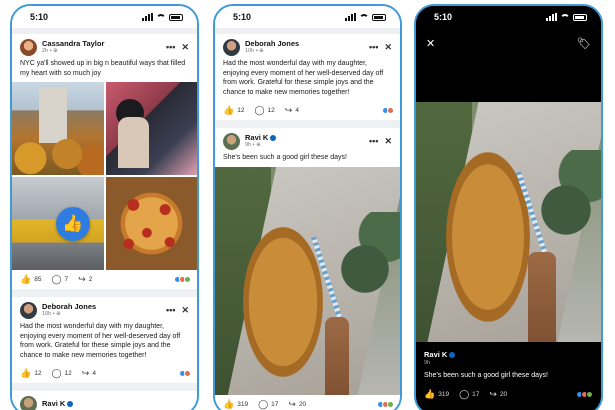 This screenshot has width=615, height=410. Describe the element at coordinates (151, 128) in the screenshot. I see `photo-shopping` at that location.